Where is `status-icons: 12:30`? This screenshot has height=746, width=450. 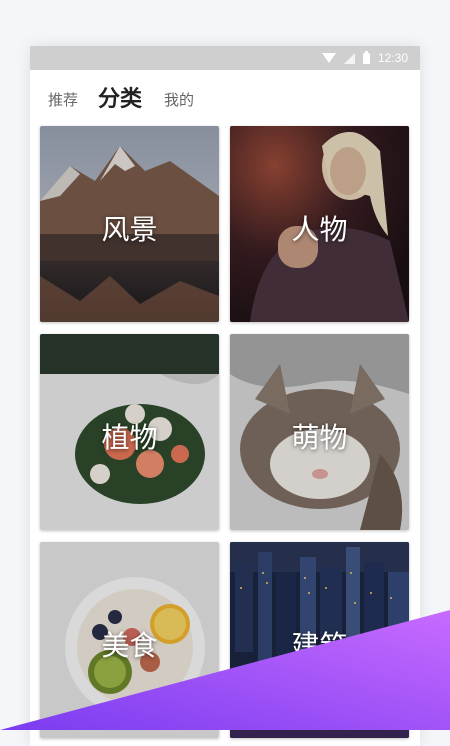
status-icons: 12:30 is located at coordinates (364, 58).